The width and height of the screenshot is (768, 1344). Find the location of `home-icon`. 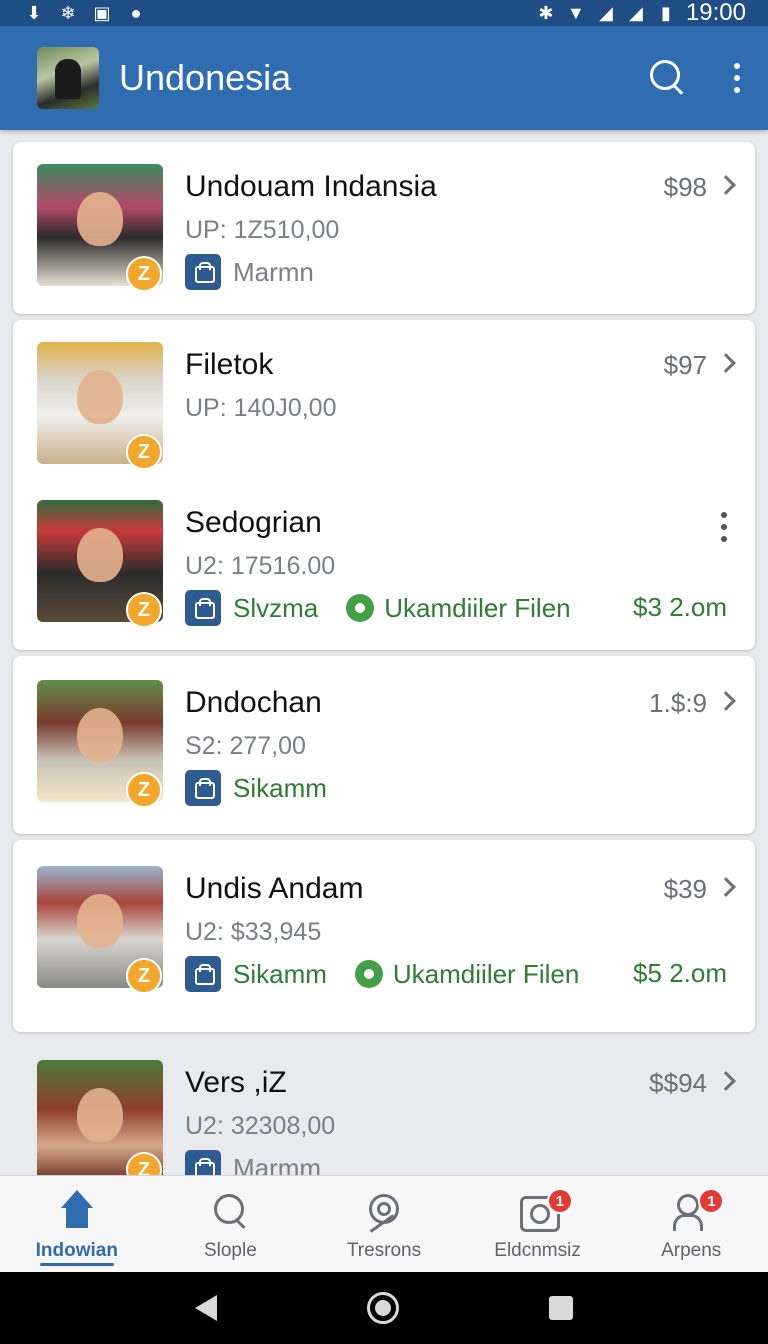

home-icon is located at coordinates (77, 1212).